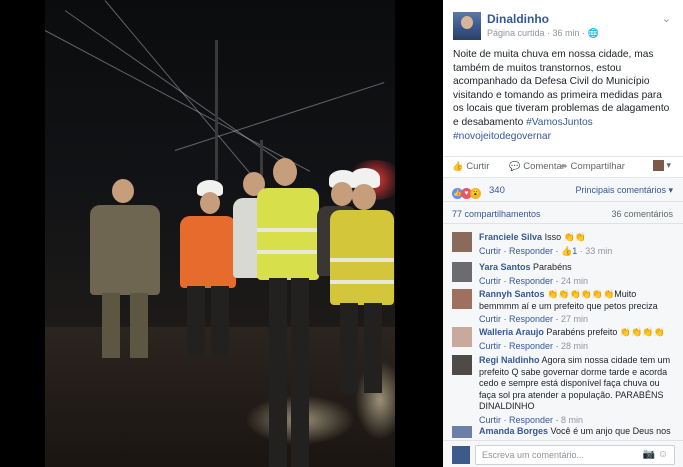 The height and width of the screenshot is (467, 683). Describe the element at coordinates (505, 267) in the screenshot. I see `comment-author: Yara Santos` at that location.